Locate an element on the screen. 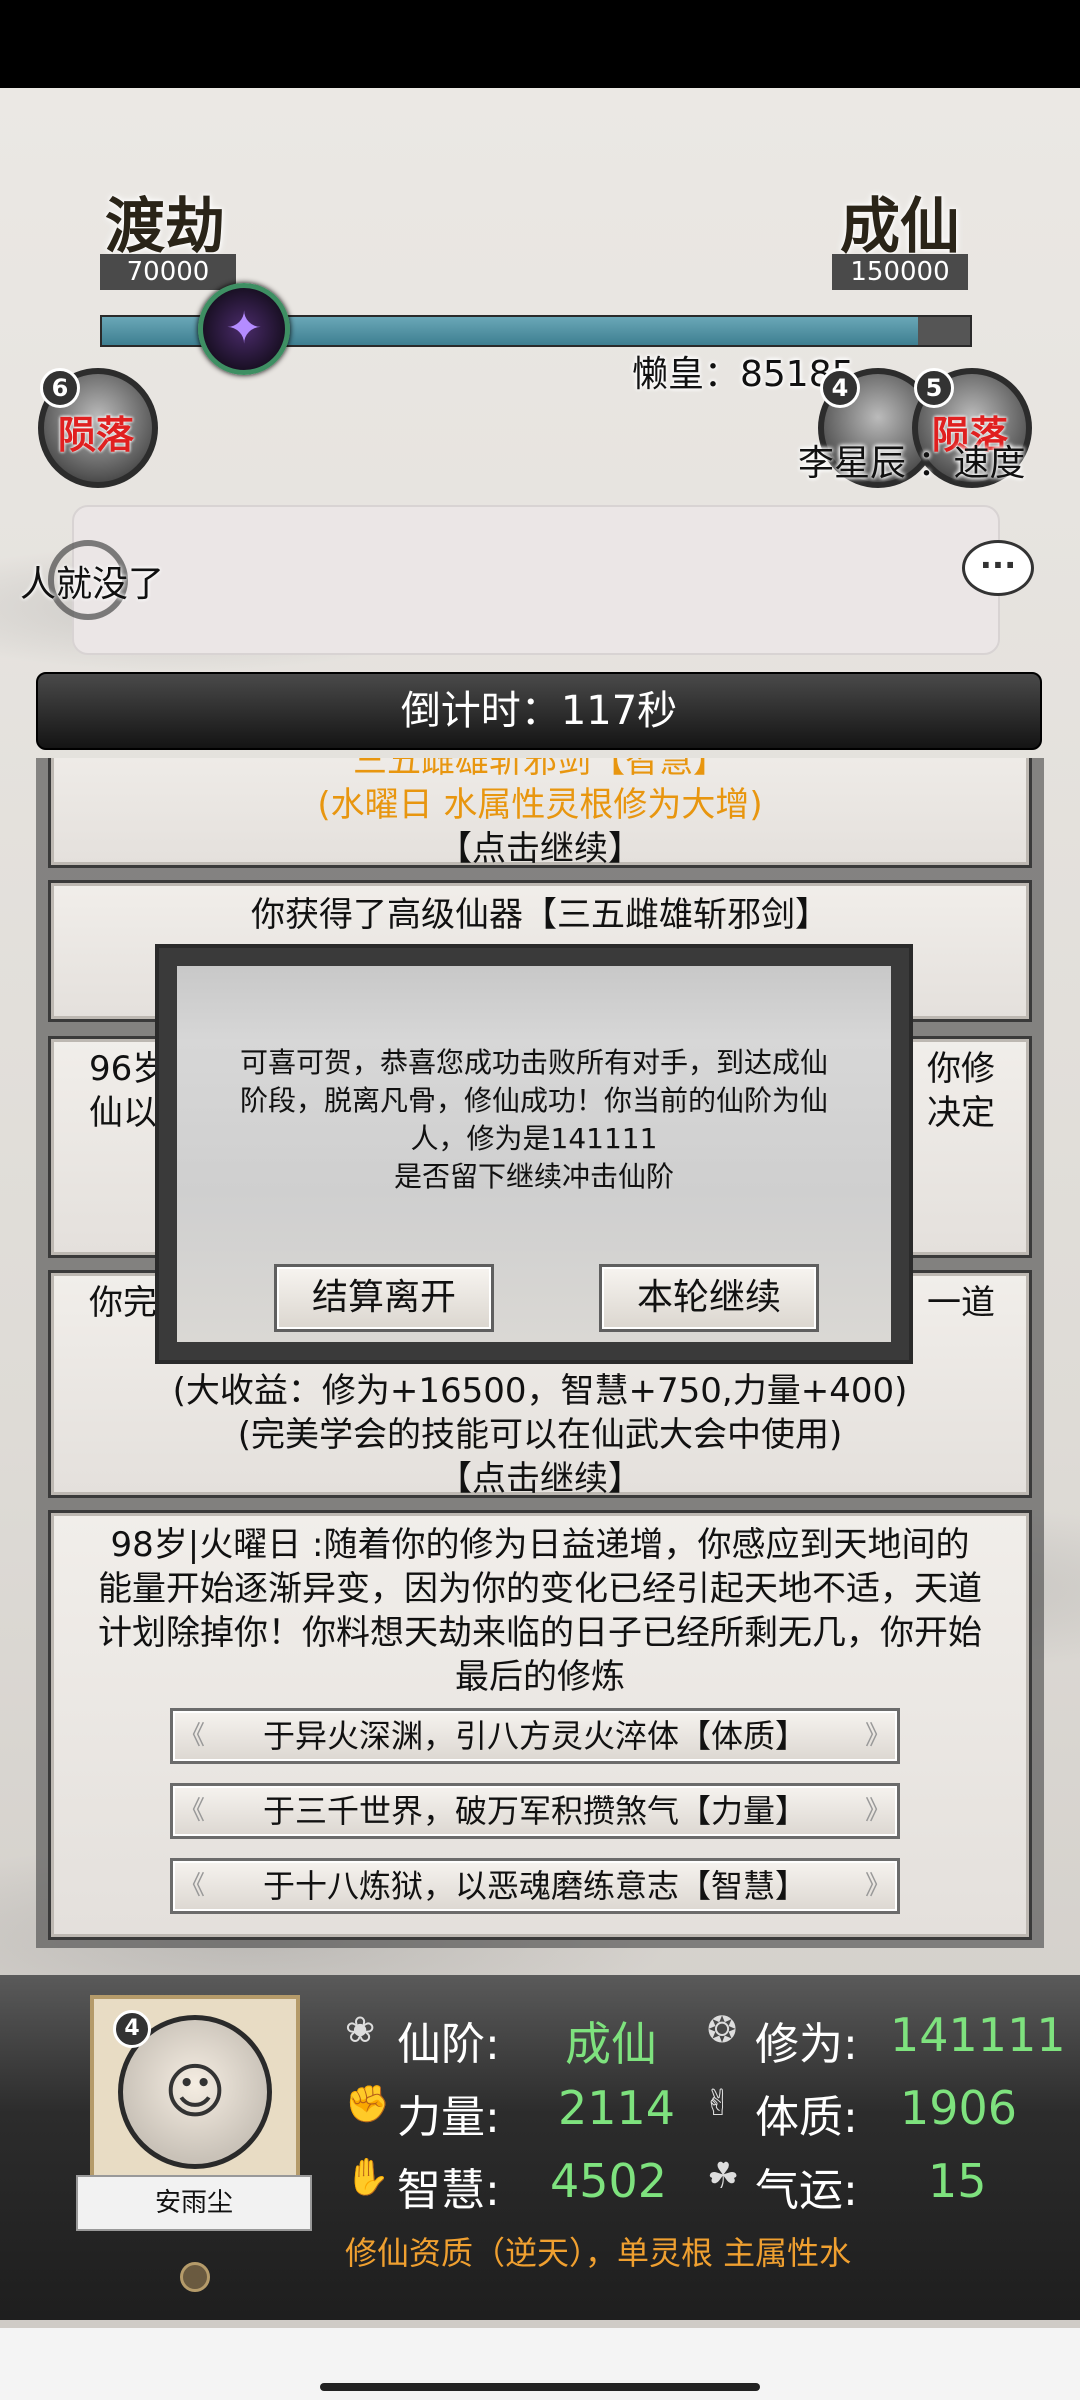 Image resolution: width=1080 pixels, height=2400 pixels. event-bonus-line: (水曜日 水属性灵根修为大增) is located at coordinates (540, 805).